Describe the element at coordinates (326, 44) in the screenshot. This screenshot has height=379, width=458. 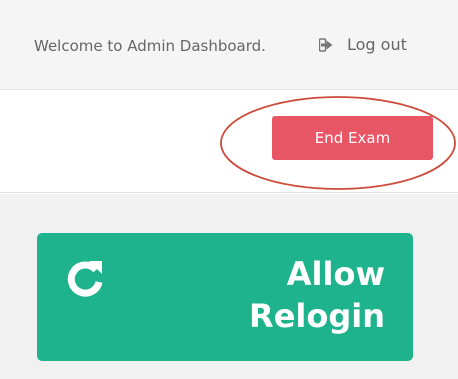
I see `sign-out-icon` at that location.